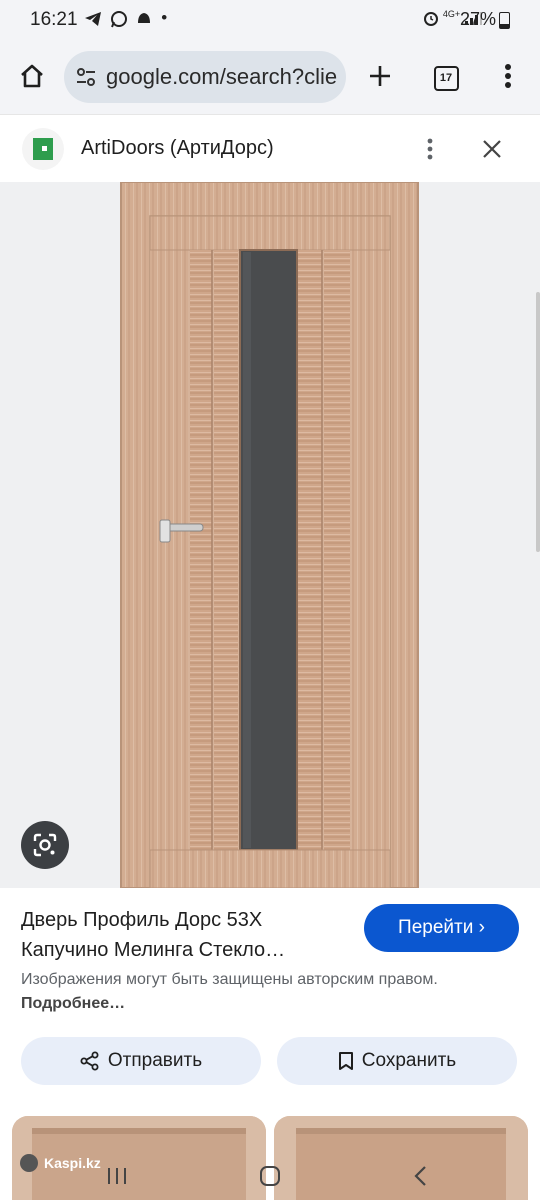 The width and height of the screenshot is (540, 1200). I want to click on home-circle-icon, so click(270, 1176).